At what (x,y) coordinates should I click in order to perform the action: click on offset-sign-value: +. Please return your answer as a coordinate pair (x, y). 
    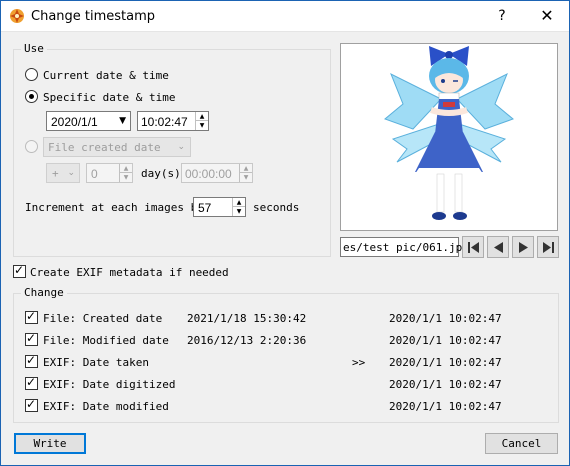
    Looking at the image, I should click on (55, 173).